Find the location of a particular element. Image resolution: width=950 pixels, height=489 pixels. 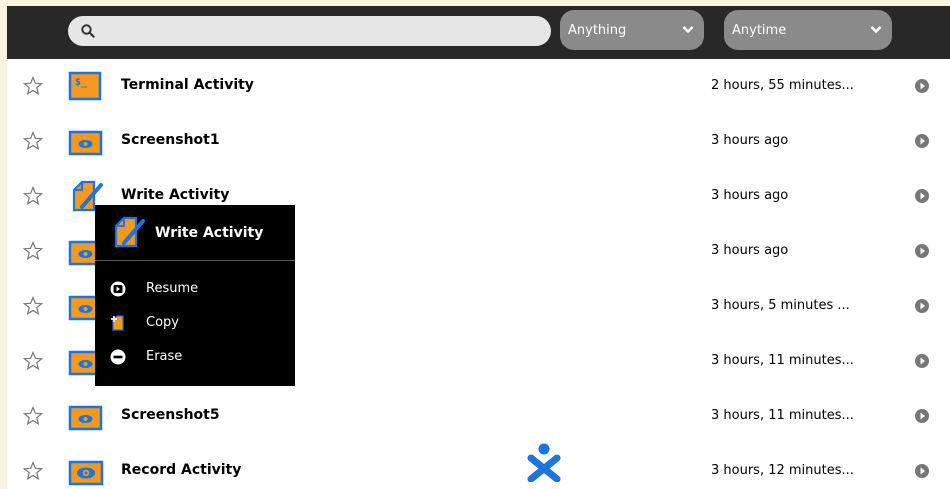

resume-menu-item: Resume is located at coordinates (195, 289).